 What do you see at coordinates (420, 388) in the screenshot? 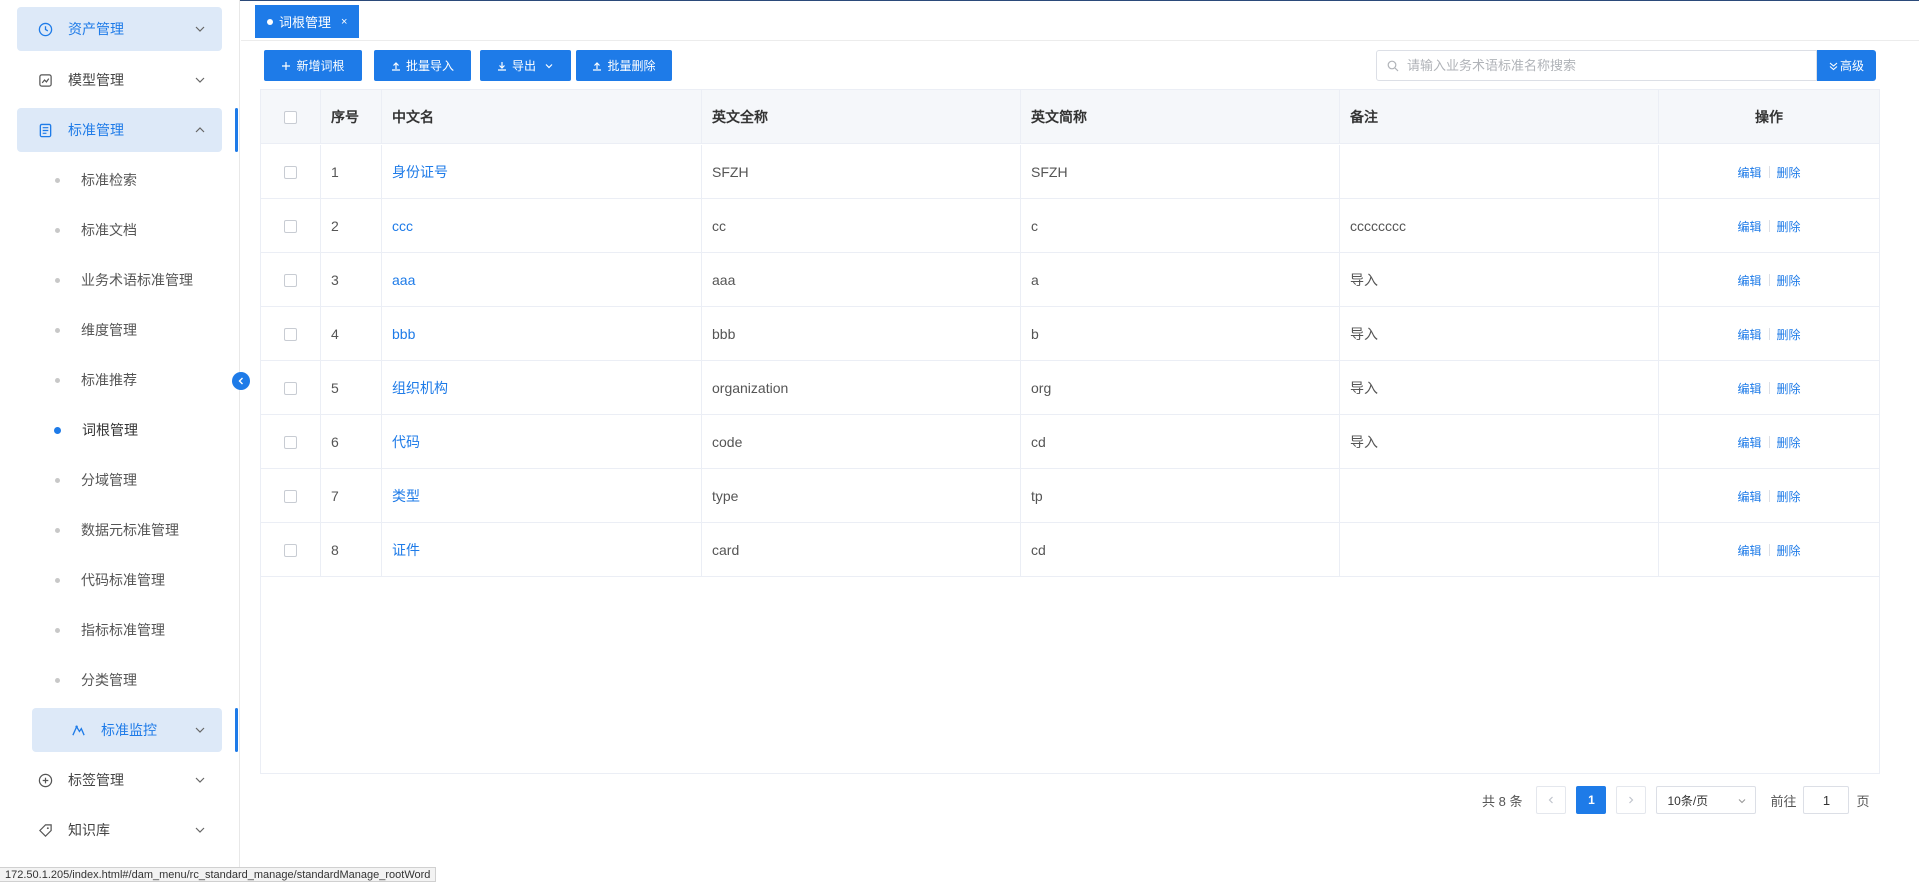
I see `chinese-name-link: 组织机构` at bounding box center [420, 388].